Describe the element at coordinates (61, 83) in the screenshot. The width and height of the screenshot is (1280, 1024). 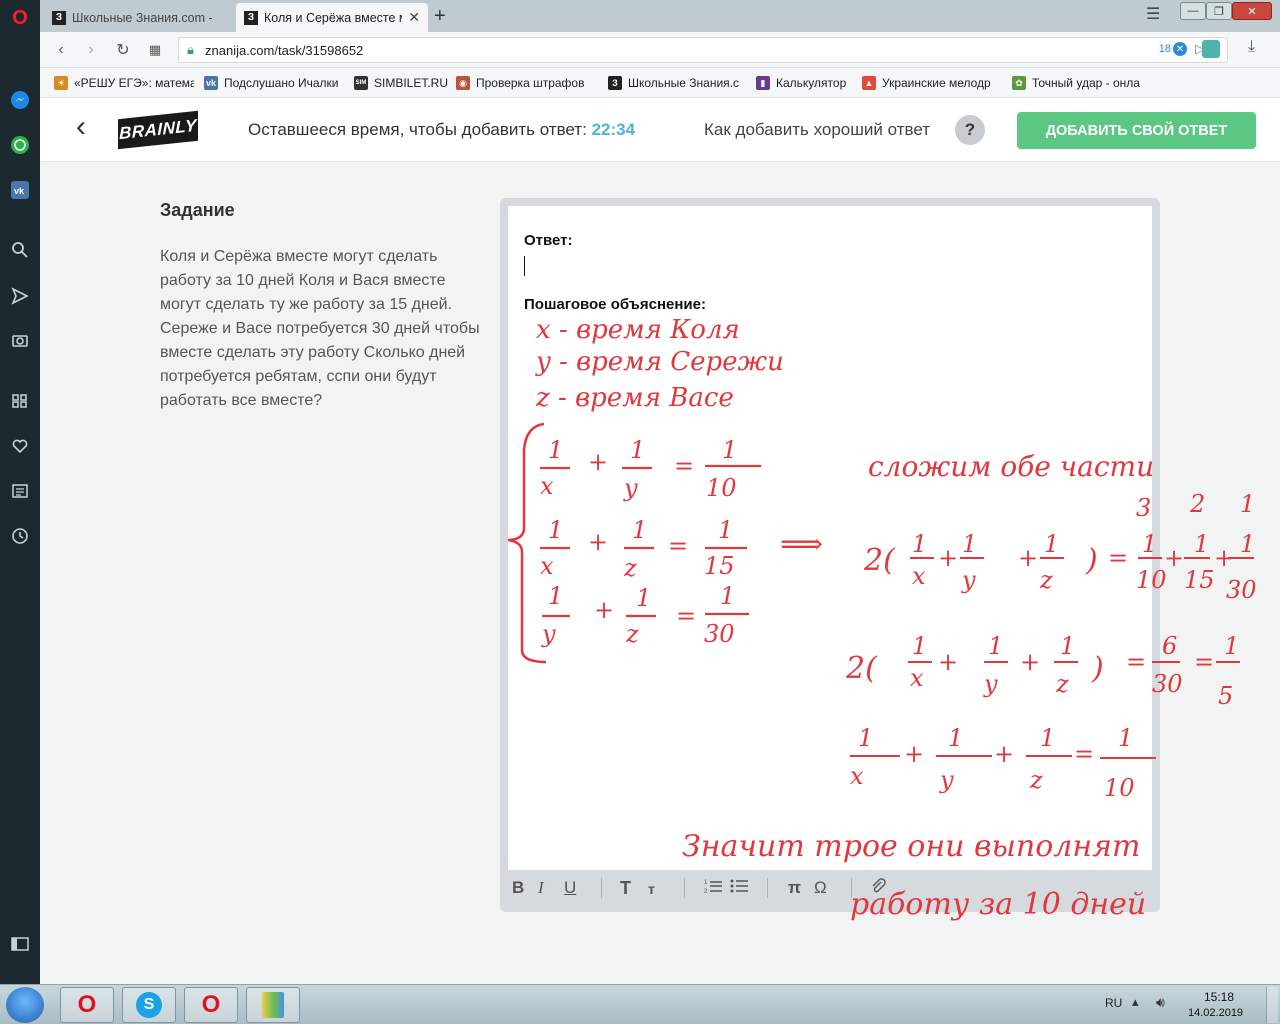
I see `sun-icon: ☀` at that location.